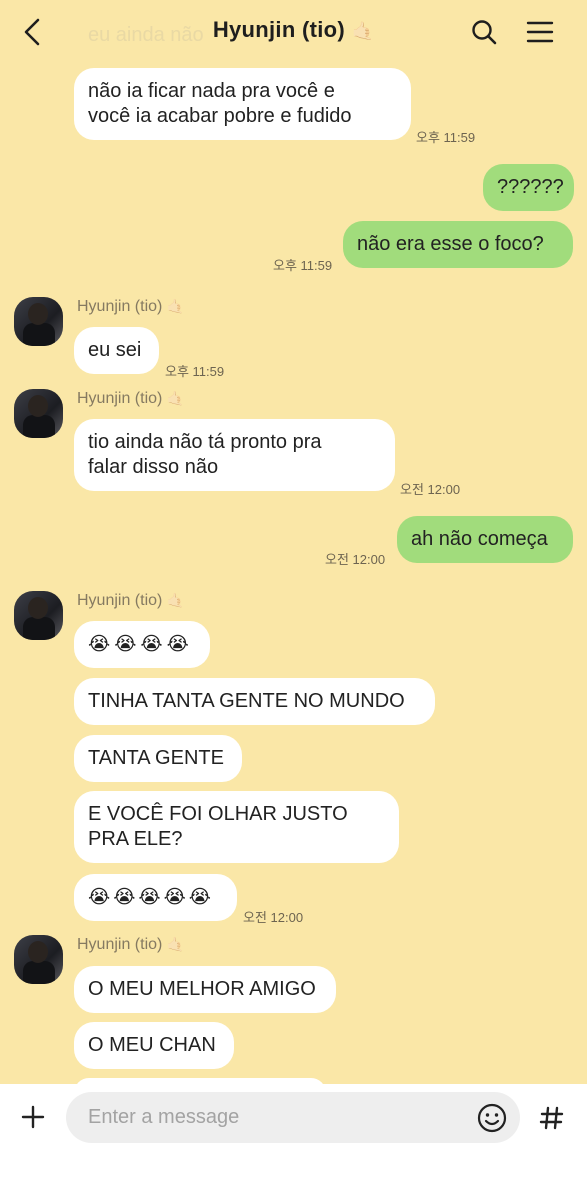 The height and width of the screenshot is (1200, 587). I want to click on my-message-bubble: não era esse o foco?, so click(458, 244).